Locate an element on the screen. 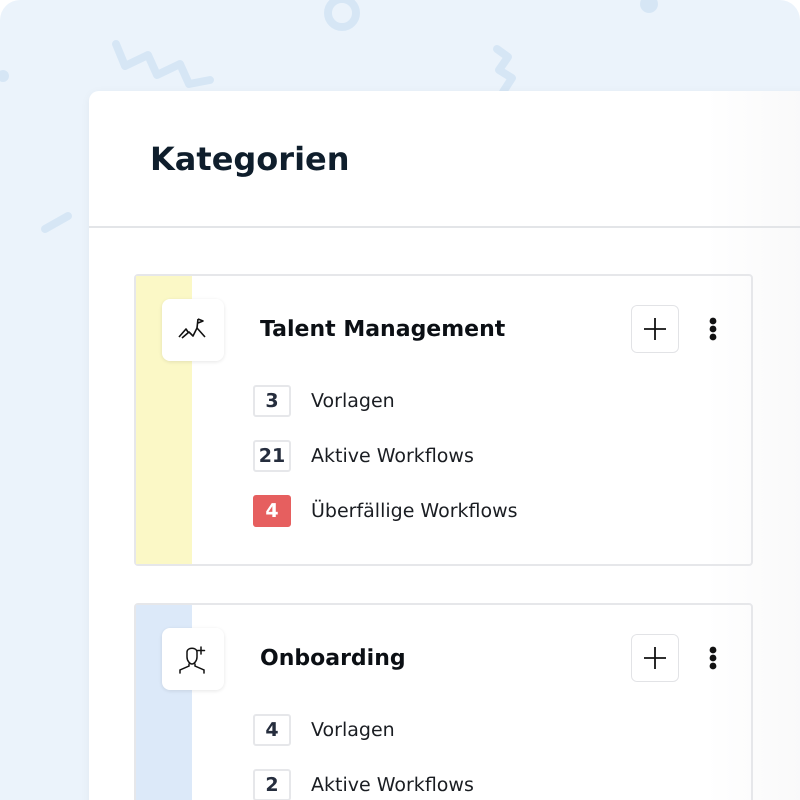  category-name: Talent Management is located at coordinates (383, 329).